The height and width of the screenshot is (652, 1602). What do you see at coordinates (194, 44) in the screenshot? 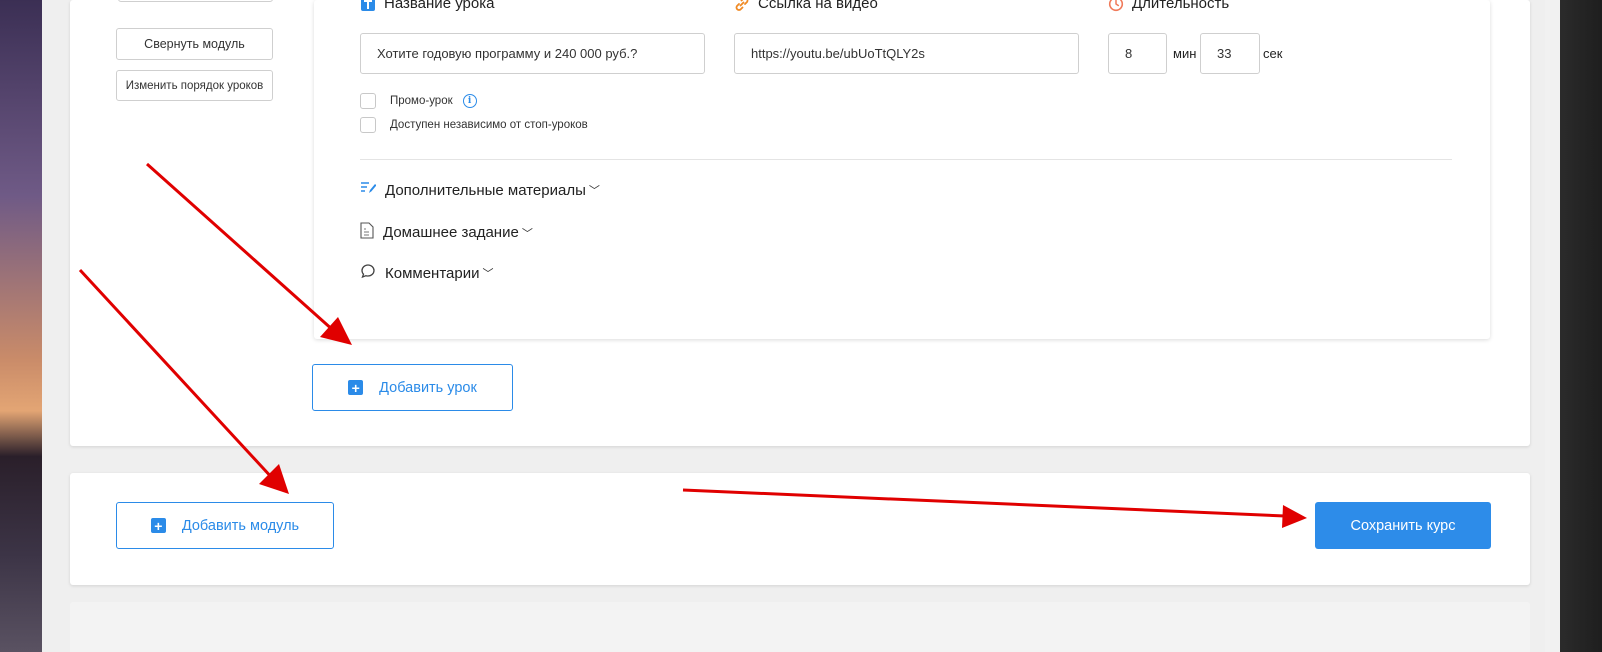
I see `collapse-module-button: Свернуть модуль` at bounding box center [194, 44].